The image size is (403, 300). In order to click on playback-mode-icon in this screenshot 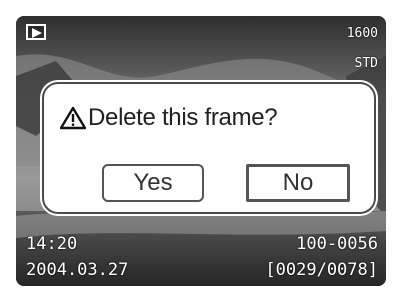, I will do `click(36, 32)`.